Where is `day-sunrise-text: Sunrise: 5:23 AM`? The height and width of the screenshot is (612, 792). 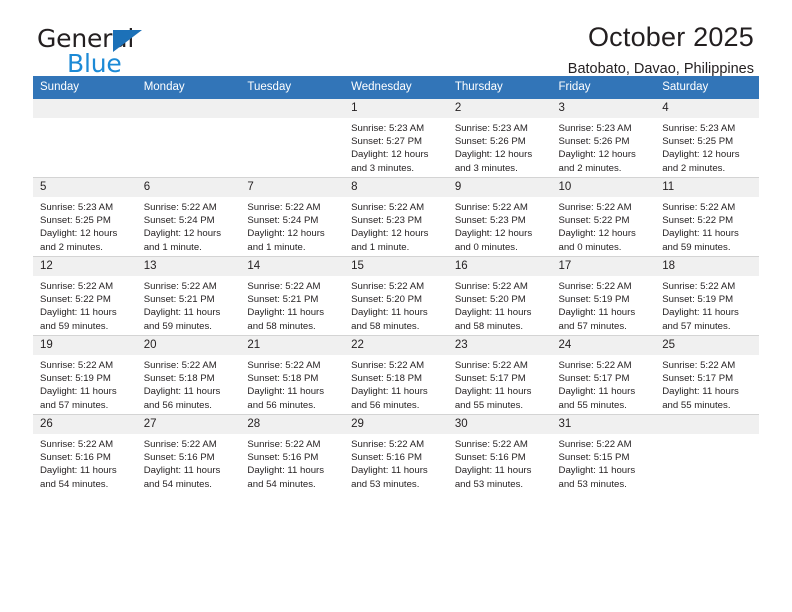
day-sunrise-text: Sunrise: 5:23 AM is located at coordinates (595, 128).